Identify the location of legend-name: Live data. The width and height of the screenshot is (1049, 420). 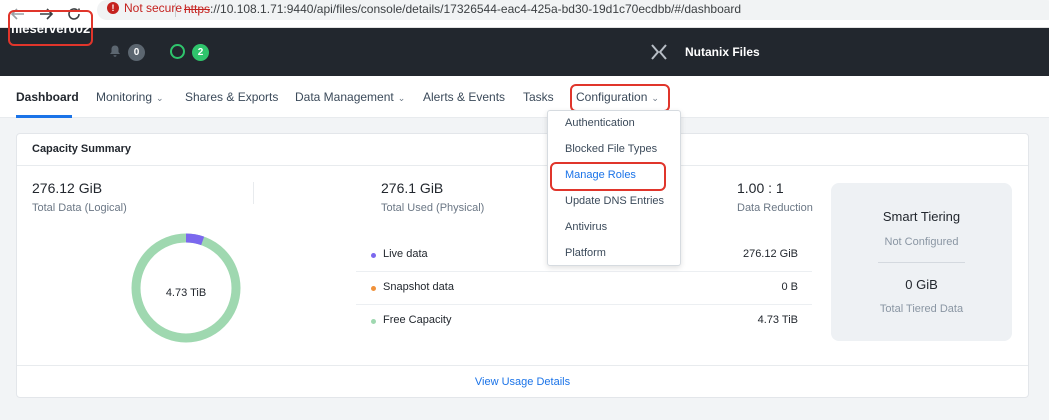
(405, 254).